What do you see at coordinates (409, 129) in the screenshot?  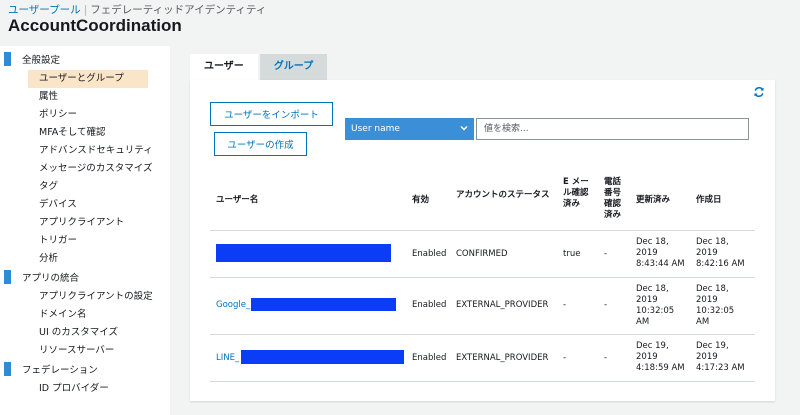 I see `filter-attribute-select: User name` at bounding box center [409, 129].